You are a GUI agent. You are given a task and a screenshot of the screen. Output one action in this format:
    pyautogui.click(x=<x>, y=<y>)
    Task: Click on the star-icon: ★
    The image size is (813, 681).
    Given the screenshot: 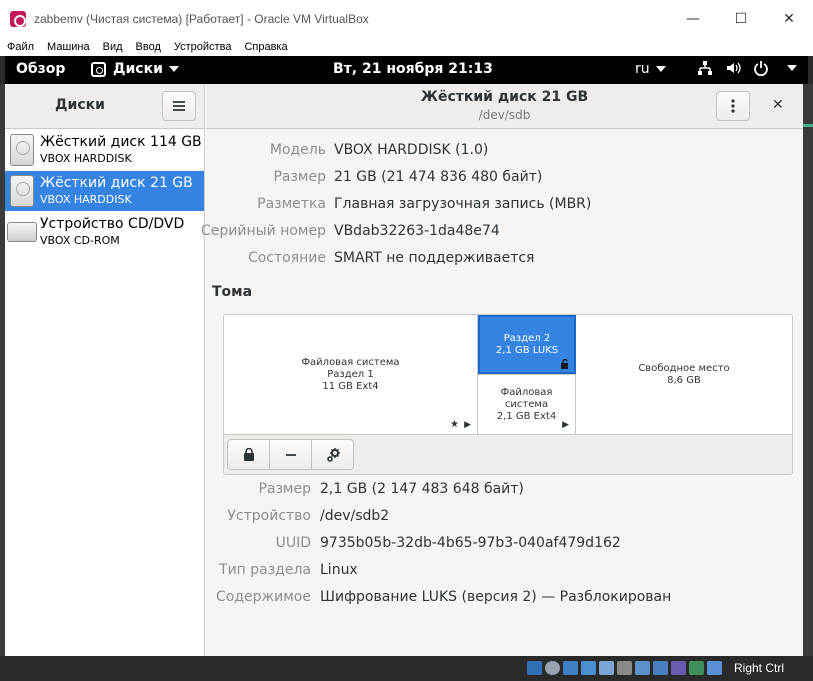 What is the action you would take?
    pyautogui.click(x=454, y=424)
    